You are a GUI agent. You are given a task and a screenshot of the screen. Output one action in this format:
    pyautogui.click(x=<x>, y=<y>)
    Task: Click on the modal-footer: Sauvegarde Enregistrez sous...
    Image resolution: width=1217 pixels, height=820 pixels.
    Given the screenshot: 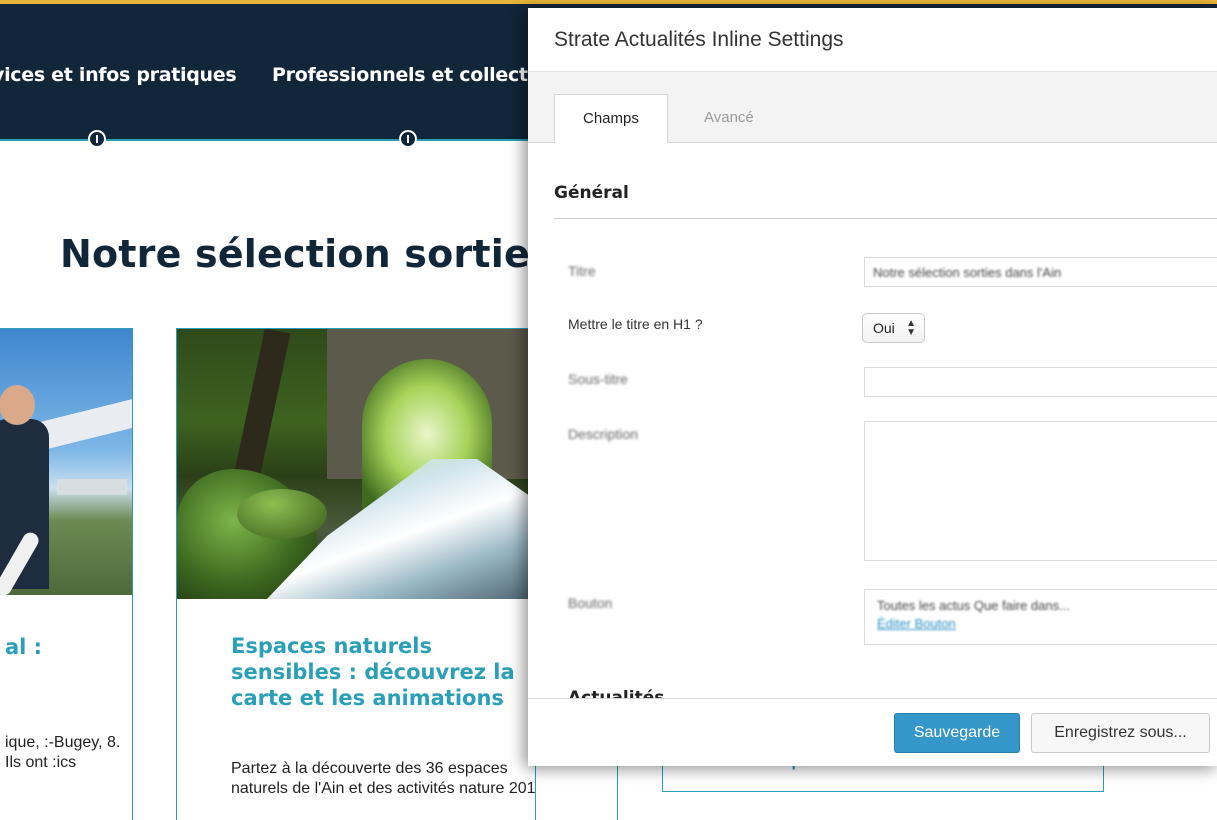 What is the action you would take?
    pyautogui.click(x=872, y=732)
    